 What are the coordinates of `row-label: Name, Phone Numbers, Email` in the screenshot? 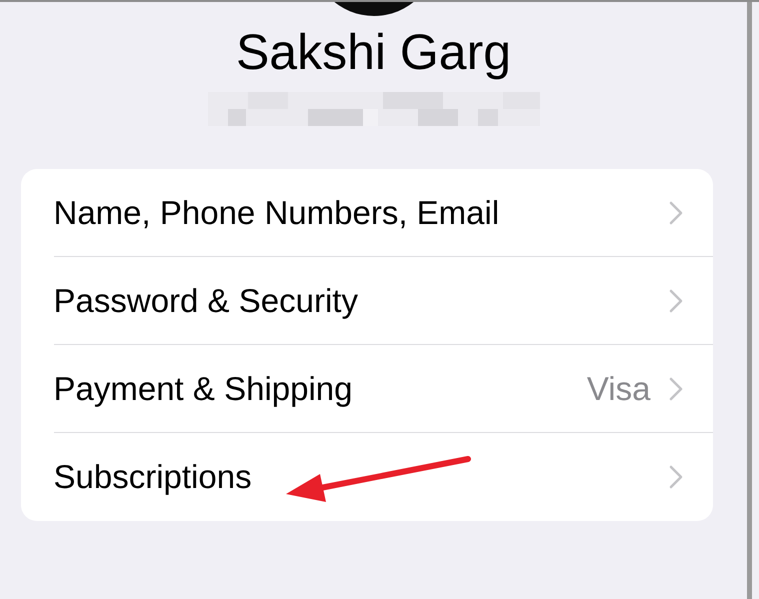 It's located at (277, 213).